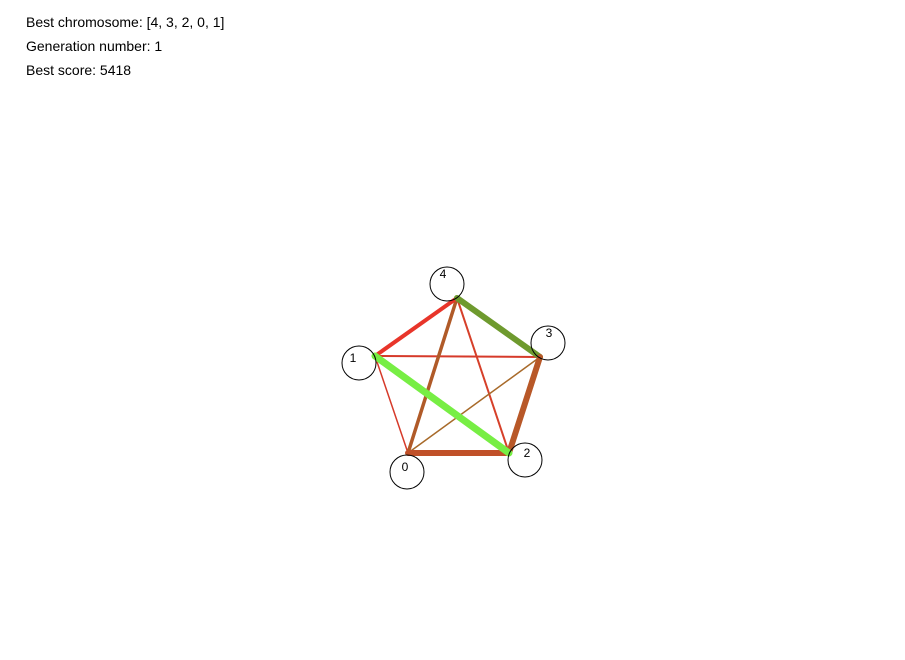 The height and width of the screenshot is (660, 905). I want to click on node-label-2: 2, so click(527, 453).